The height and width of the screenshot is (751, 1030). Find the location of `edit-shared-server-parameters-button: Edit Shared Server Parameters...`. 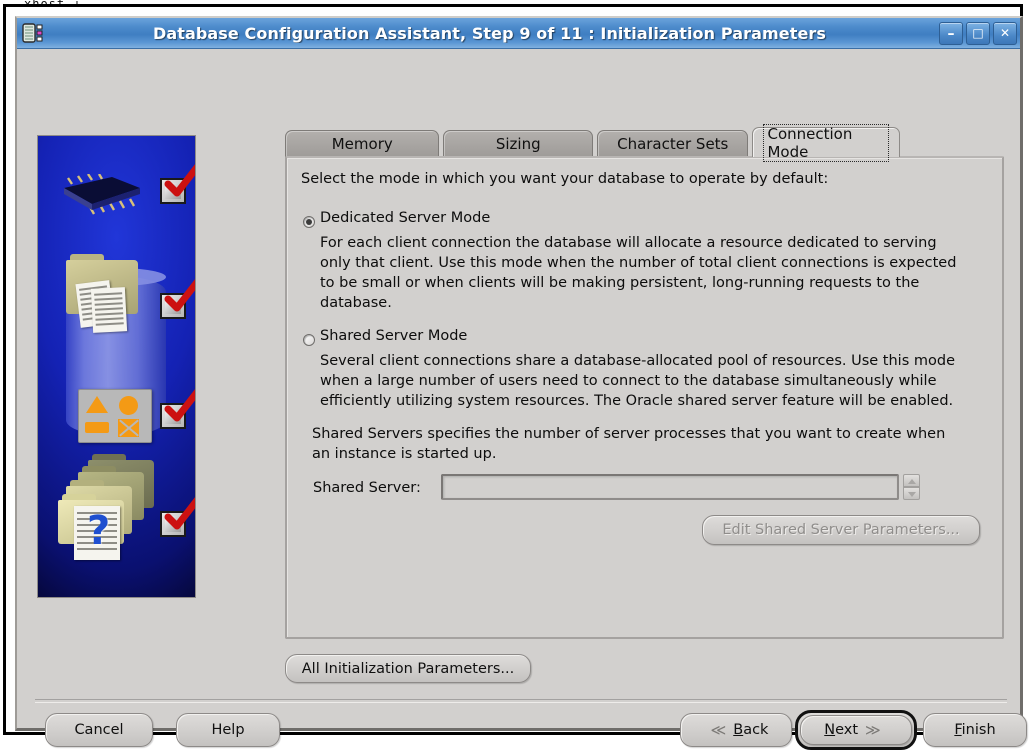

edit-shared-server-parameters-button: Edit Shared Server Parameters... is located at coordinates (841, 530).